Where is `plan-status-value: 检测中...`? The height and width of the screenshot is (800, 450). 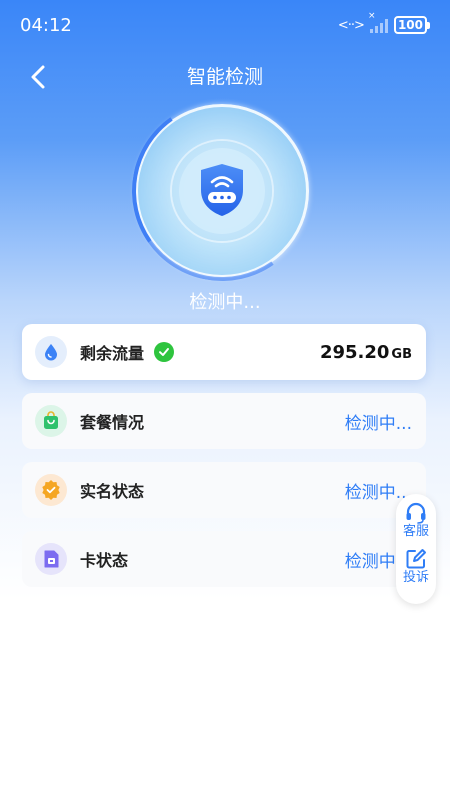
plan-status-value: 检测中... is located at coordinates (378, 423).